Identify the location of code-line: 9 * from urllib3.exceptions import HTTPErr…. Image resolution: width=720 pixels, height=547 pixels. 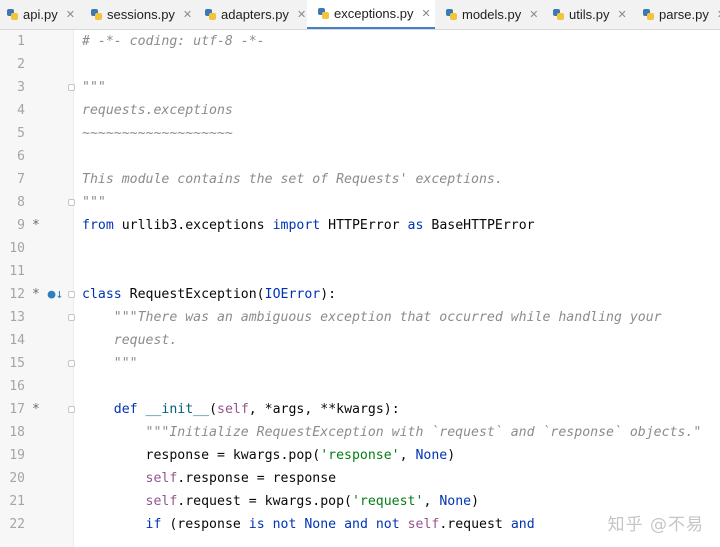
(360, 225).